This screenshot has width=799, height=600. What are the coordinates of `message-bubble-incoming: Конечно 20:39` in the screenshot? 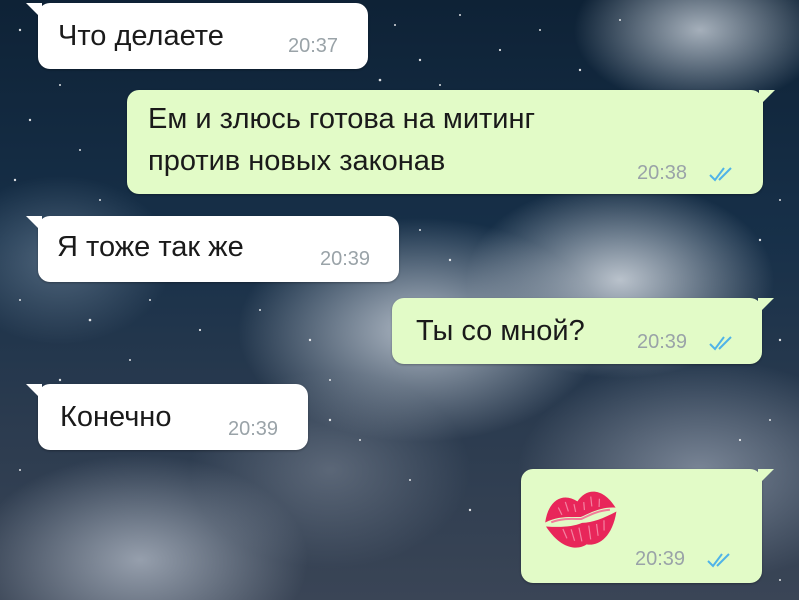 It's located at (167, 417).